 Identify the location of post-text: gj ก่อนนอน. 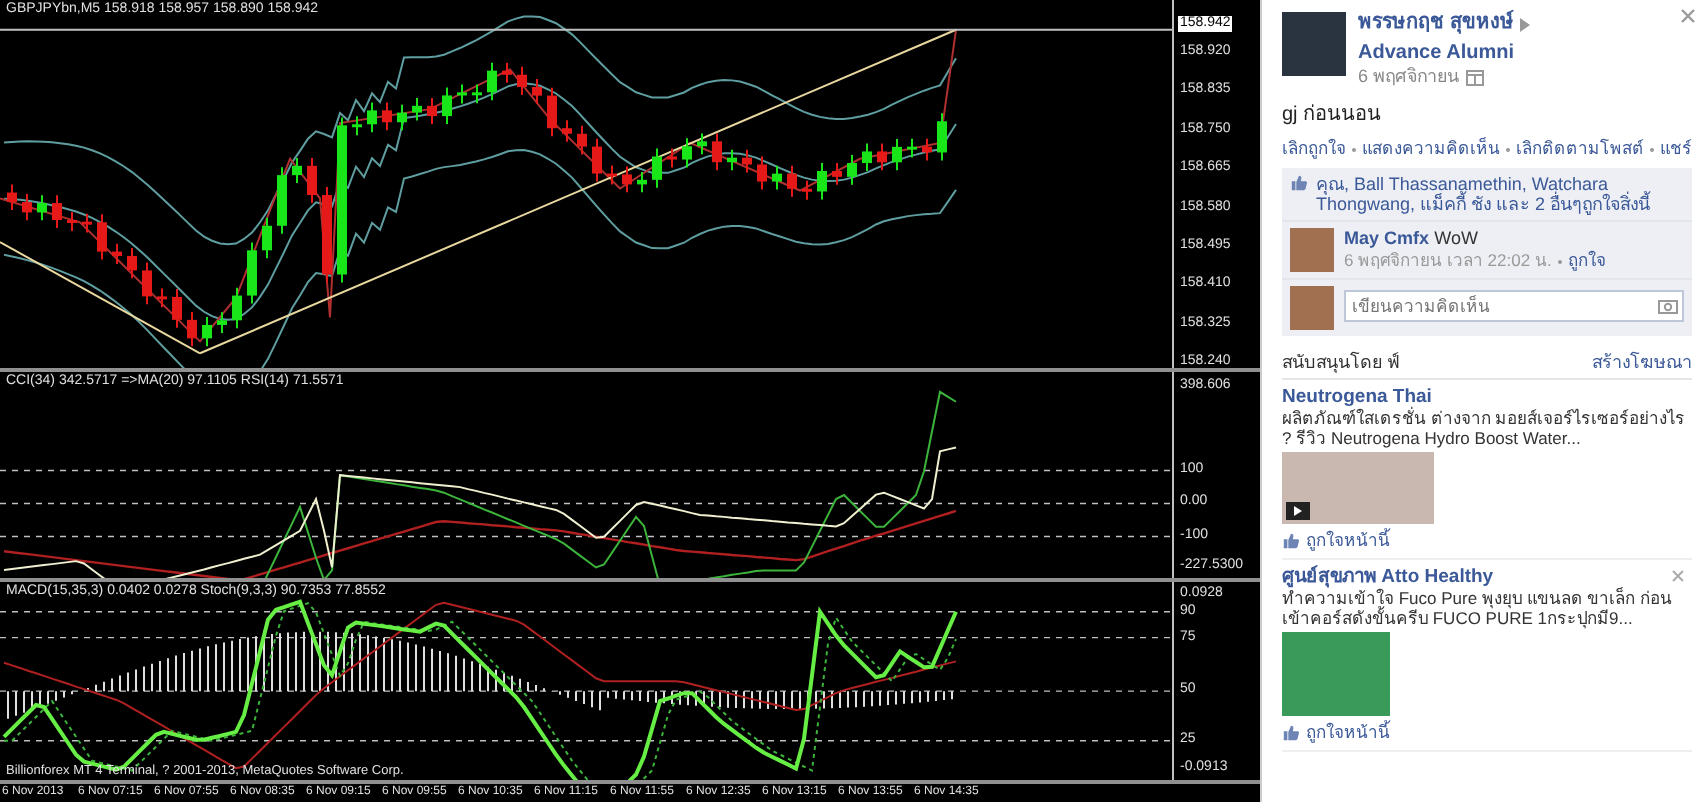
(1333, 115).